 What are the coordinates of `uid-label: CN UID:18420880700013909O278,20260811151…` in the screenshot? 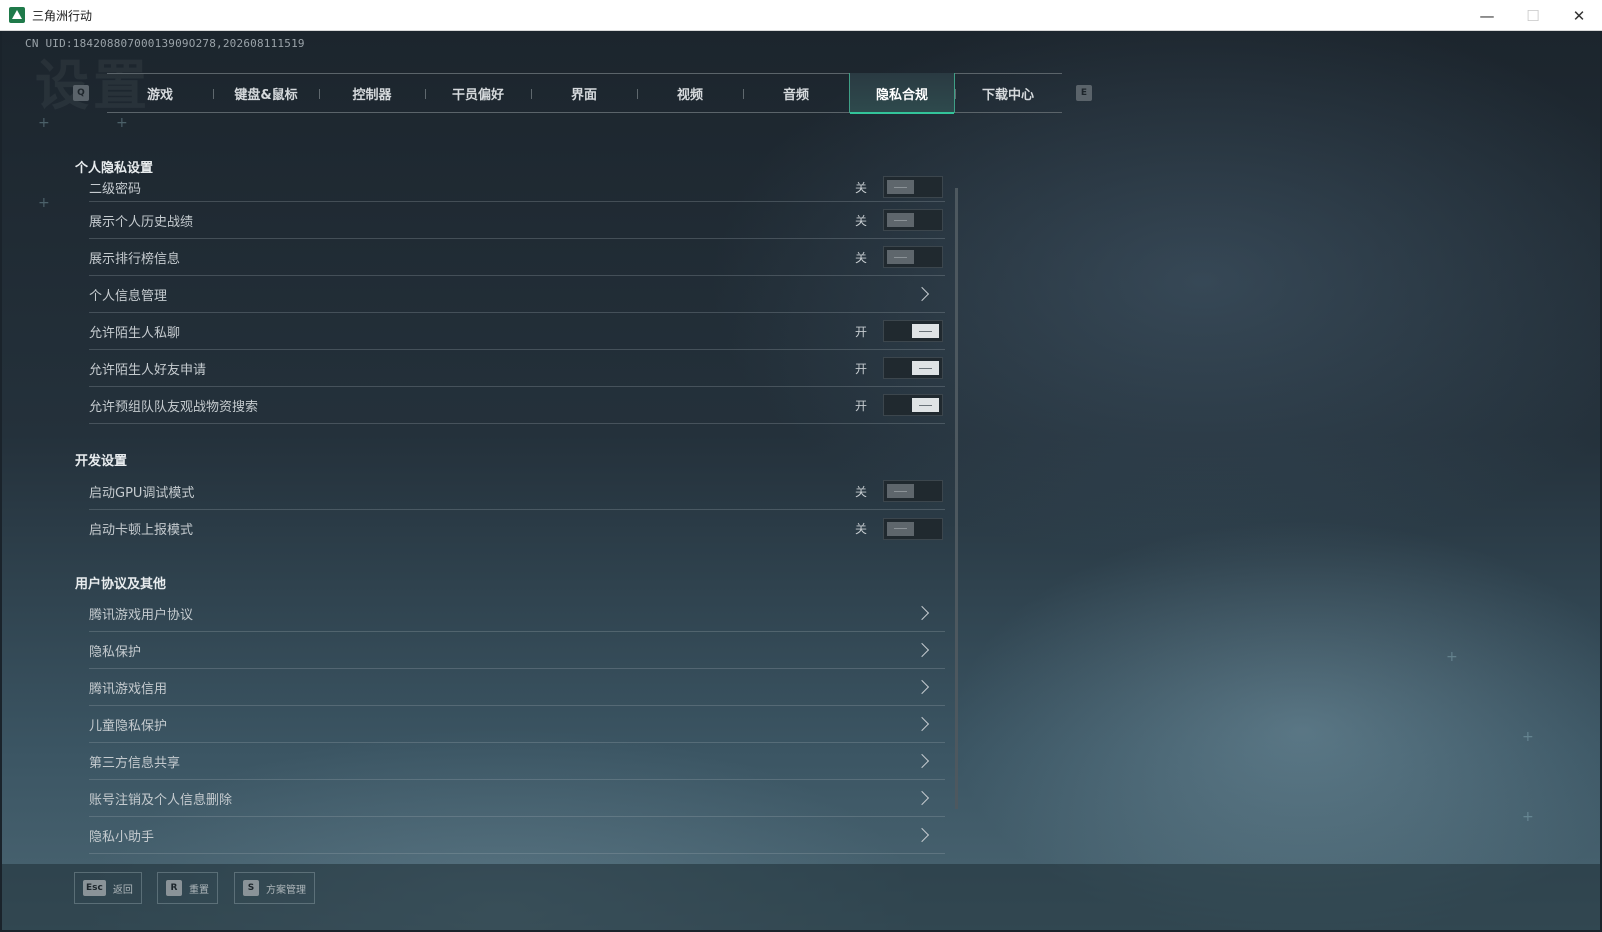 It's located at (165, 43).